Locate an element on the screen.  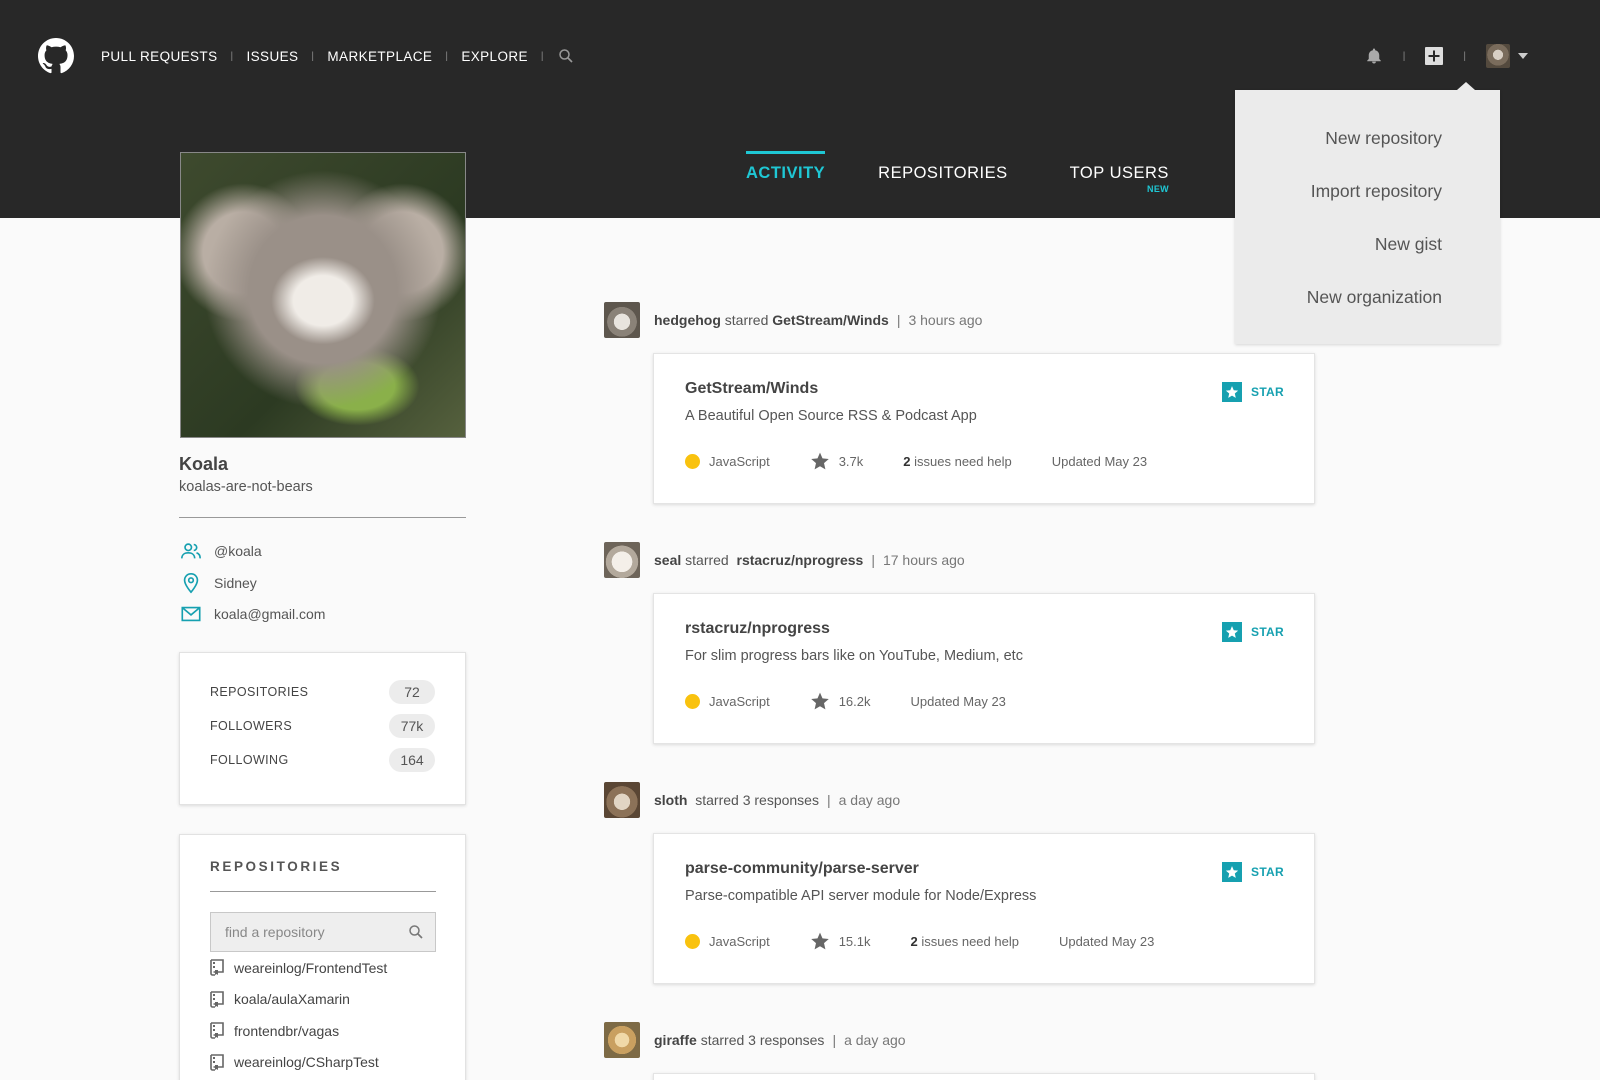
star-label: STAR is located at coordinates (1267, 872).